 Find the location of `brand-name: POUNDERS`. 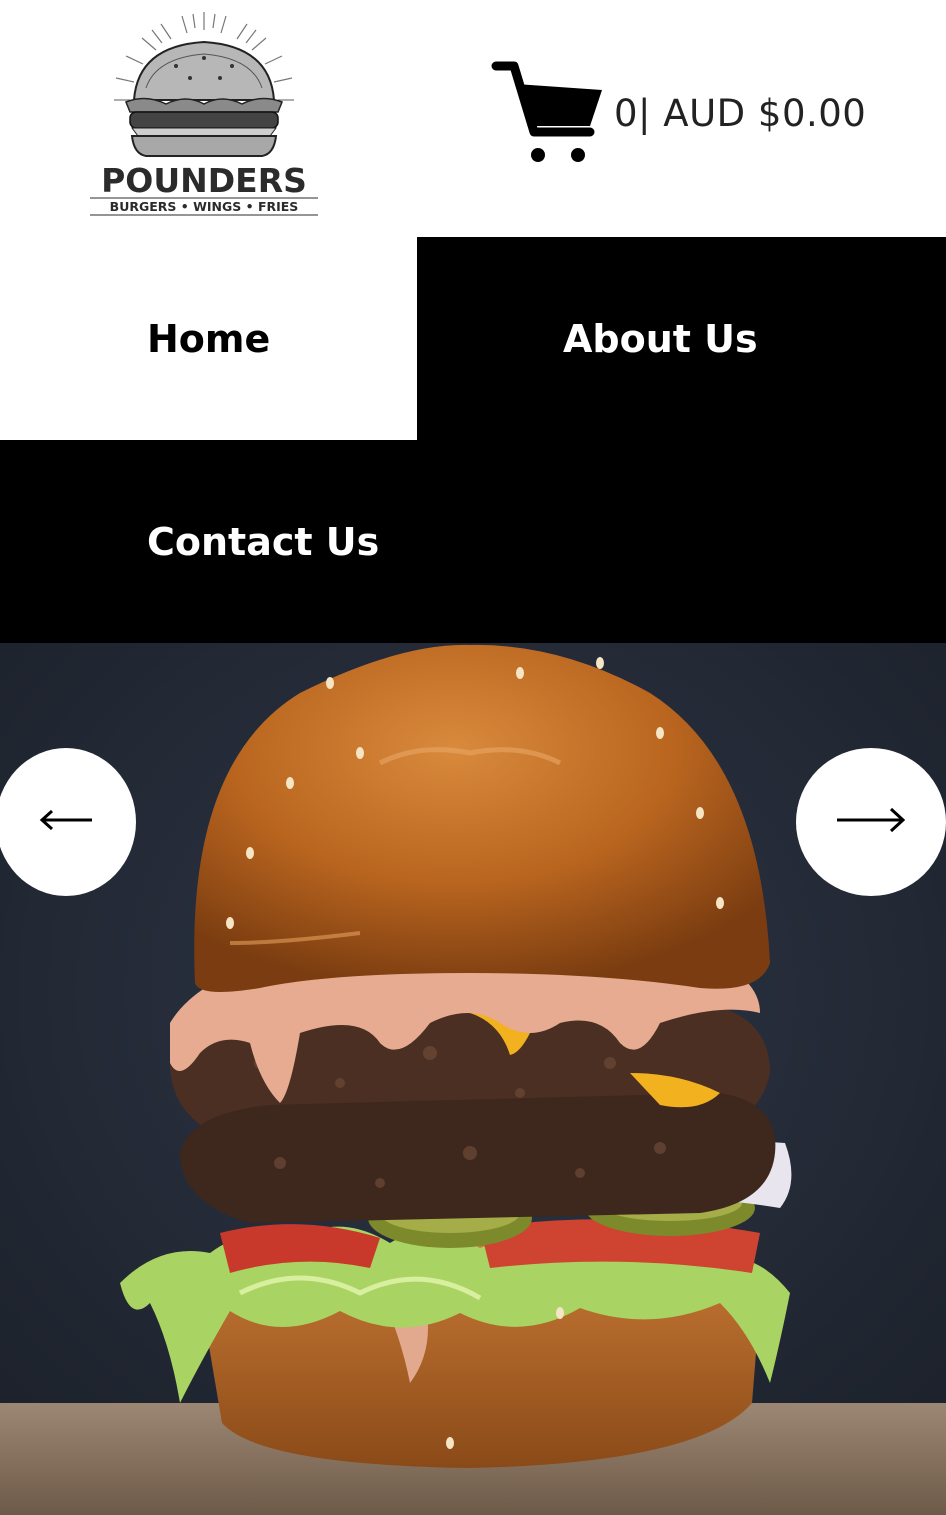

brand-name: POUNDERS is located at coordinates (204, 180).